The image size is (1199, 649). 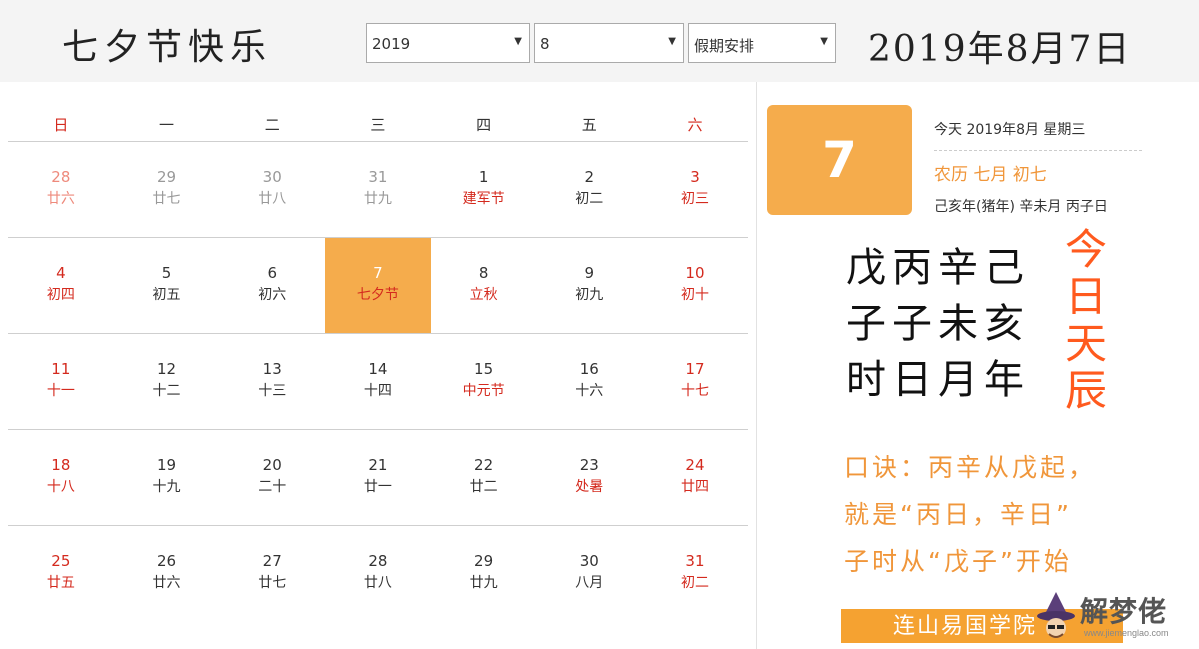 What do you see at coordinates (589, 561) in the screenshot?
I see `day-number: 30` at bounding box center [589, 561].